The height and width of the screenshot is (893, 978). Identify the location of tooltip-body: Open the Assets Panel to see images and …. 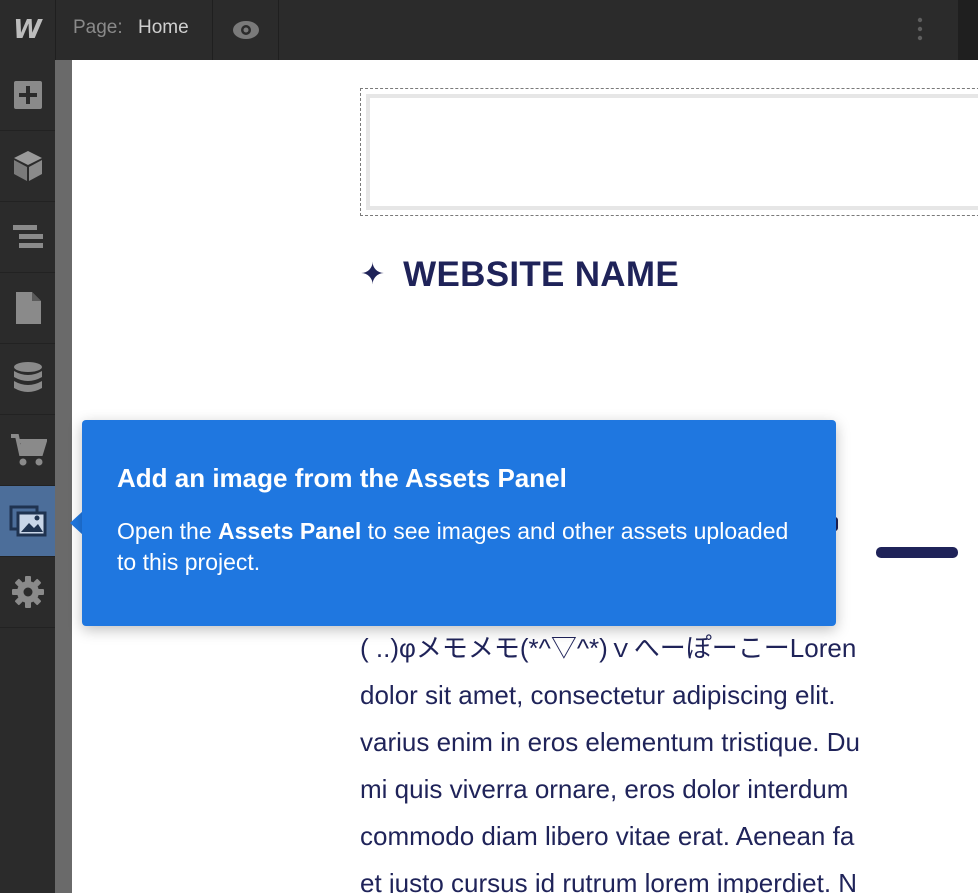
(459, 547).